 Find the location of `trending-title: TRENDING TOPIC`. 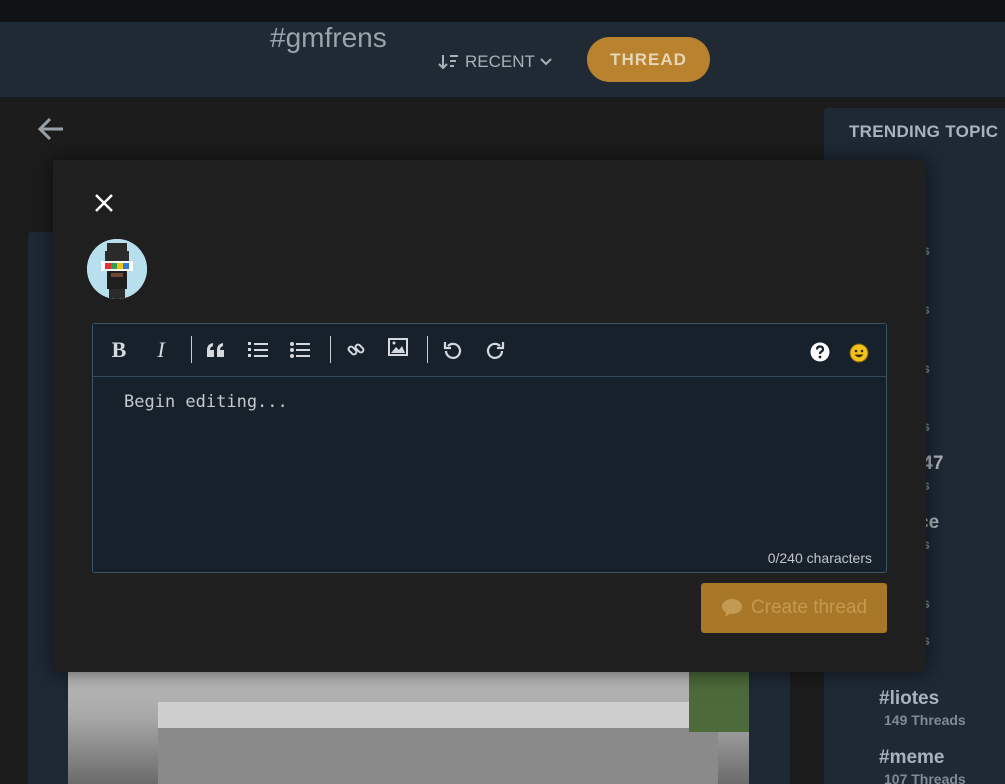

trending-title: TRENDING TOPIC is located at coordinates (924, 131).